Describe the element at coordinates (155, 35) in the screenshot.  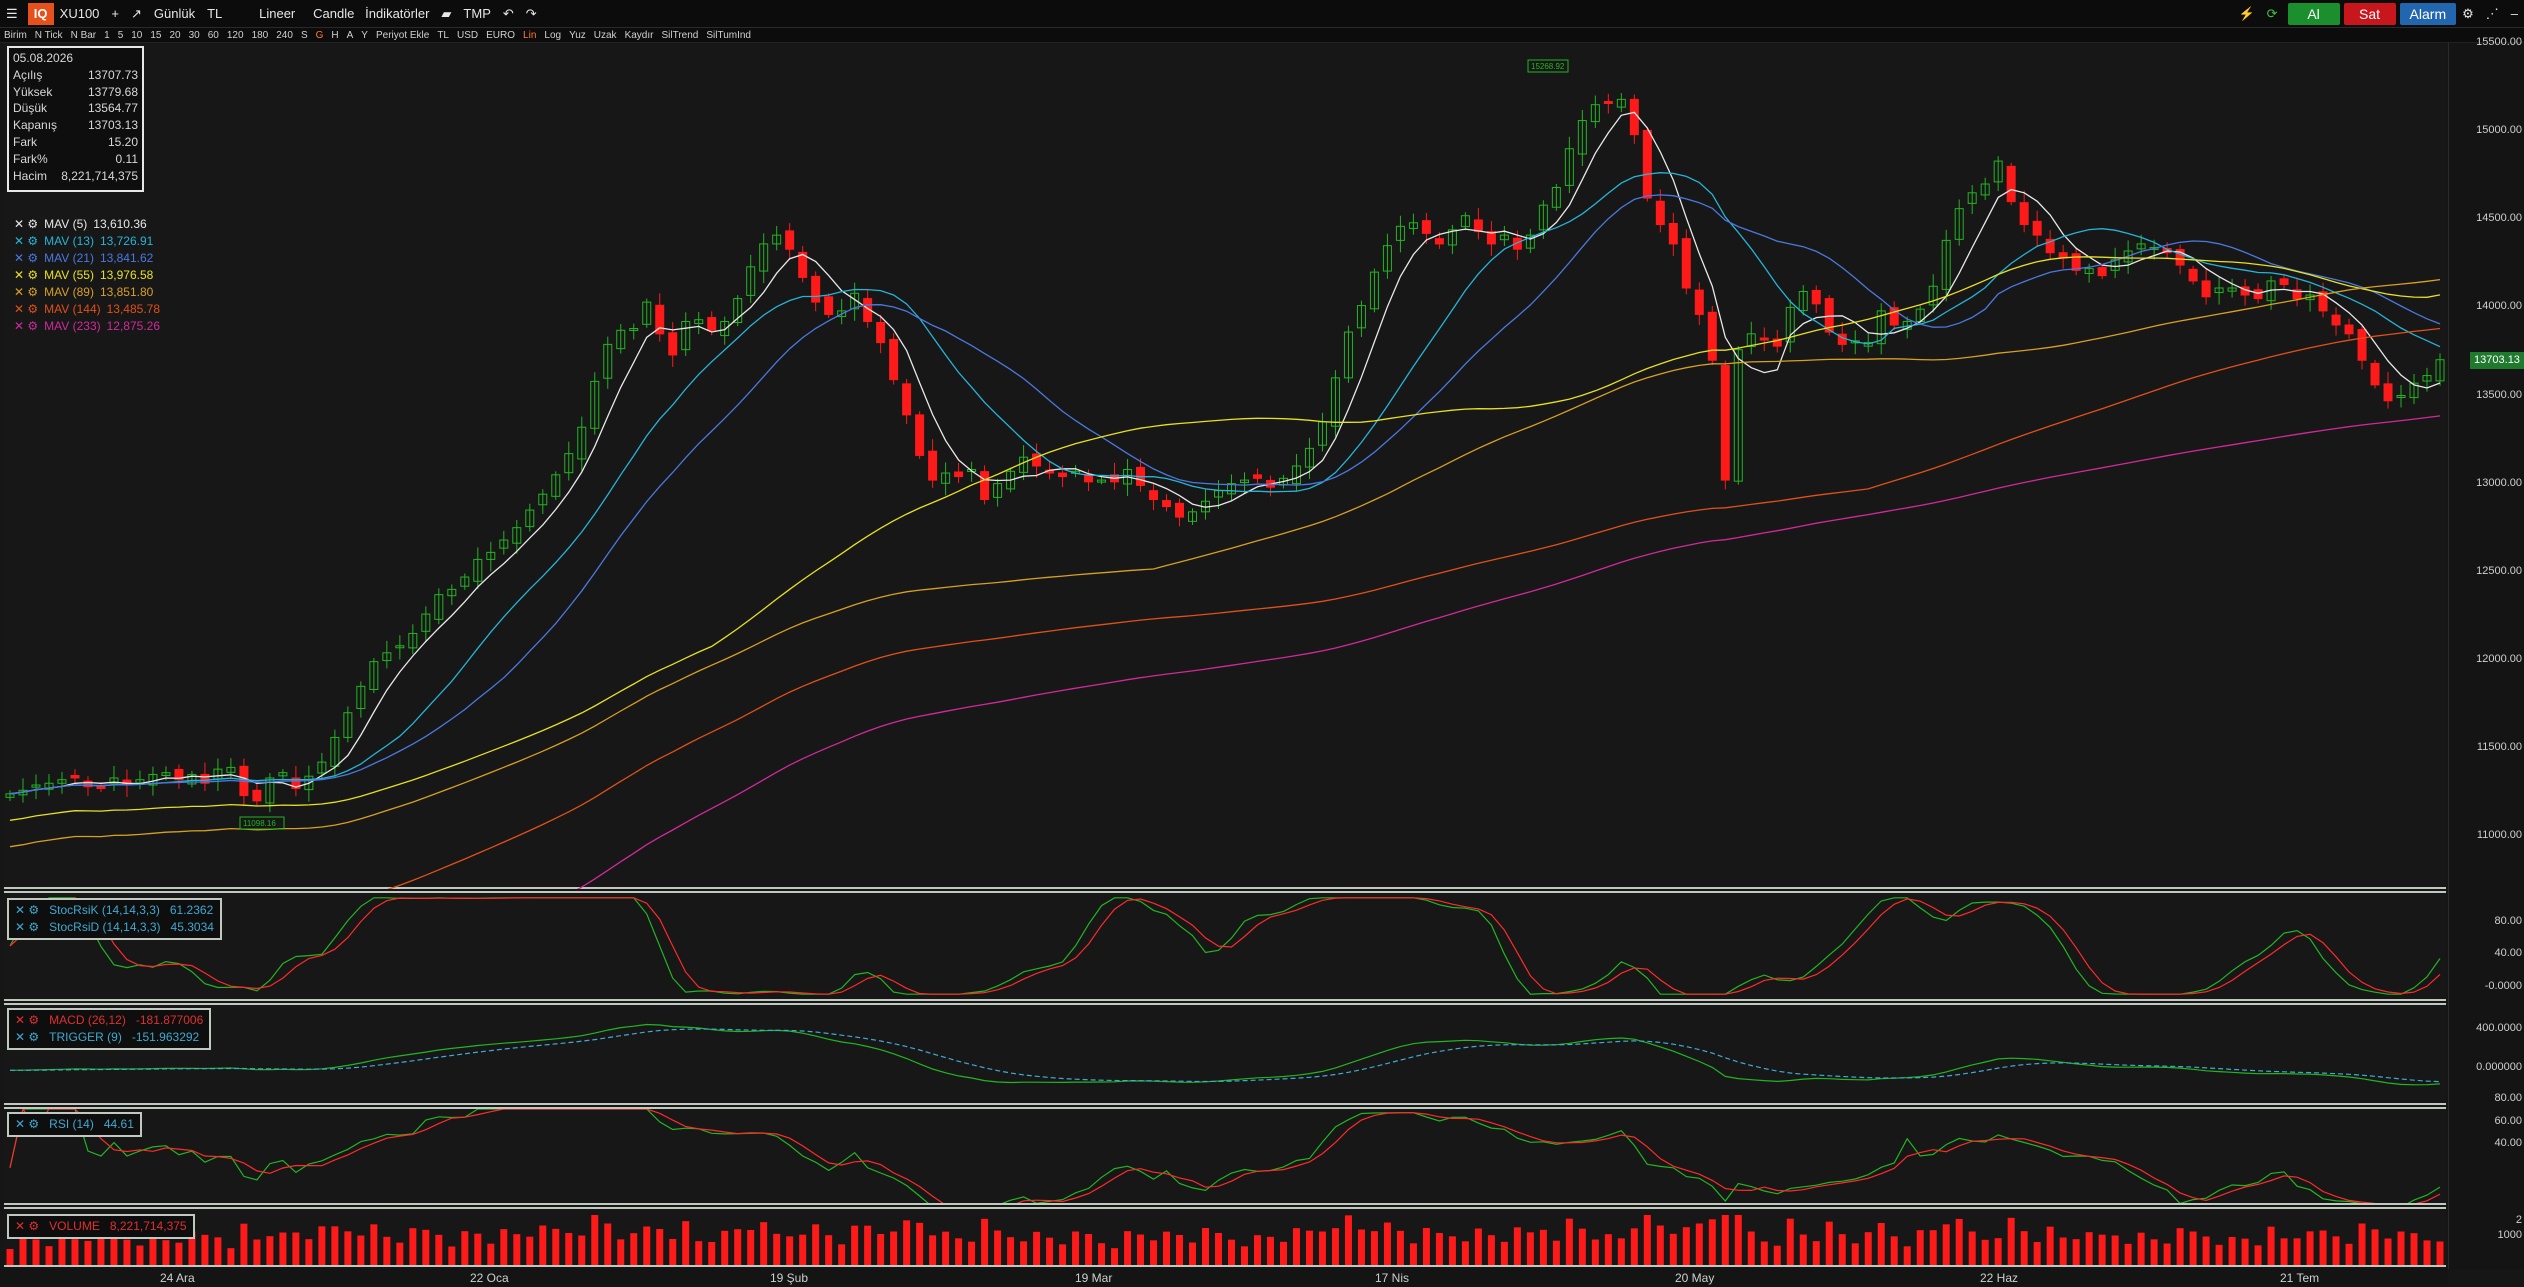
I see `toolbar2-item: 15` at that location.